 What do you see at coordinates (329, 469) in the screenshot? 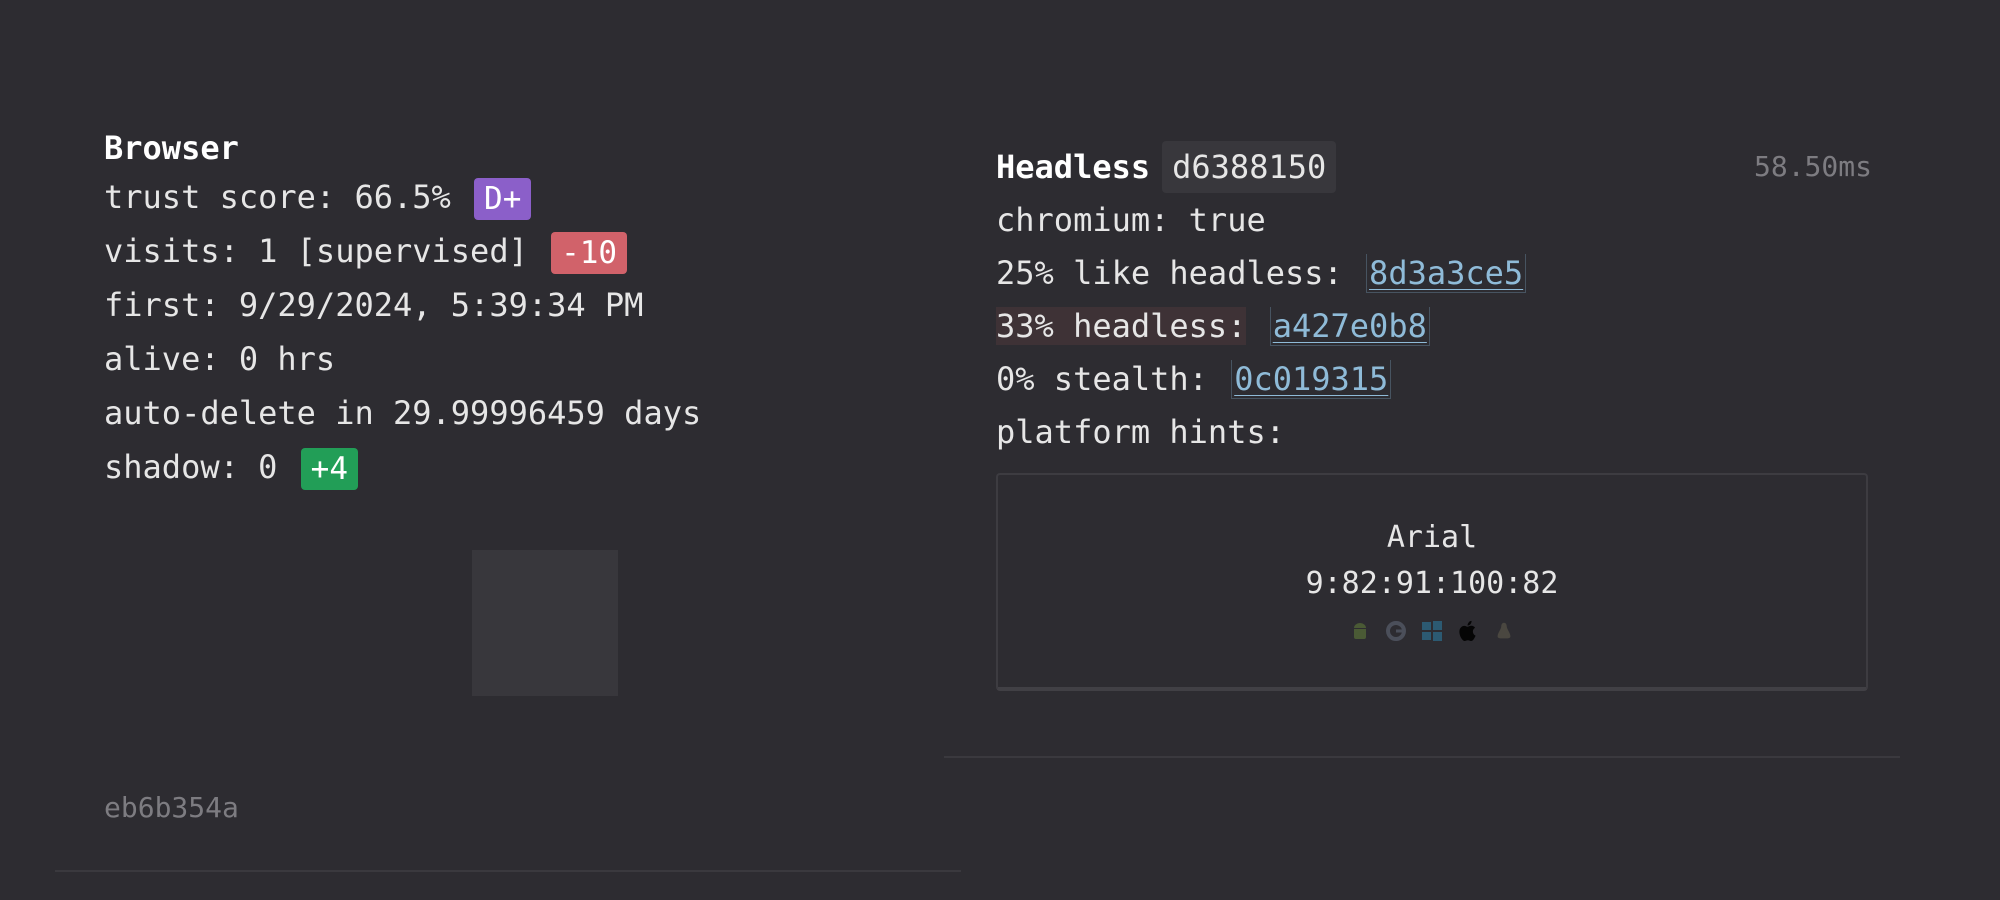
I see `shadow-delta-badge: +4` at bounding box center [329, 469].